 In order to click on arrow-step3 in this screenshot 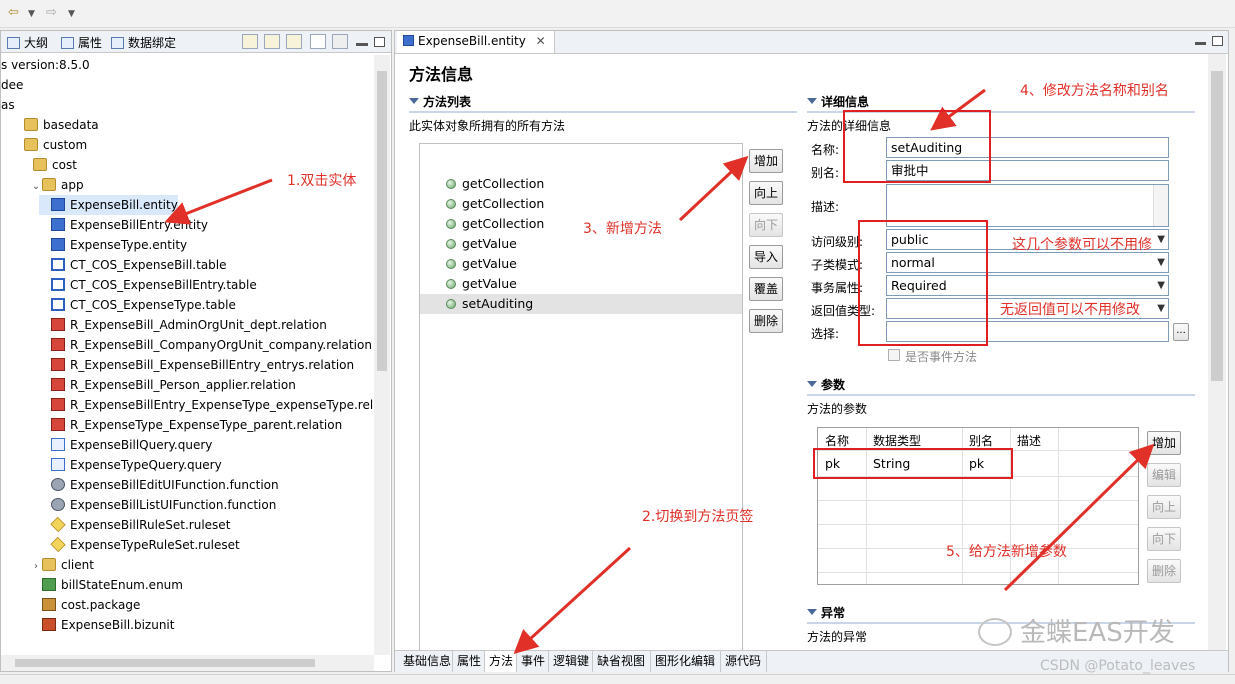, I will do `click(713, 188)`.